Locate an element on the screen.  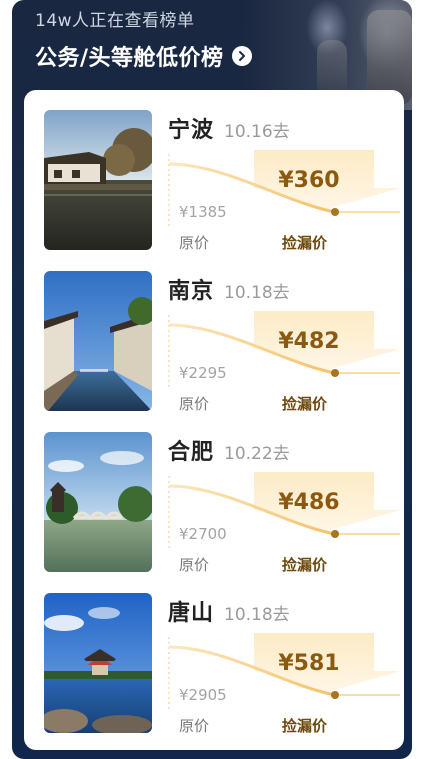
original-price: ¥2295 is located at coordinates (203, 373).